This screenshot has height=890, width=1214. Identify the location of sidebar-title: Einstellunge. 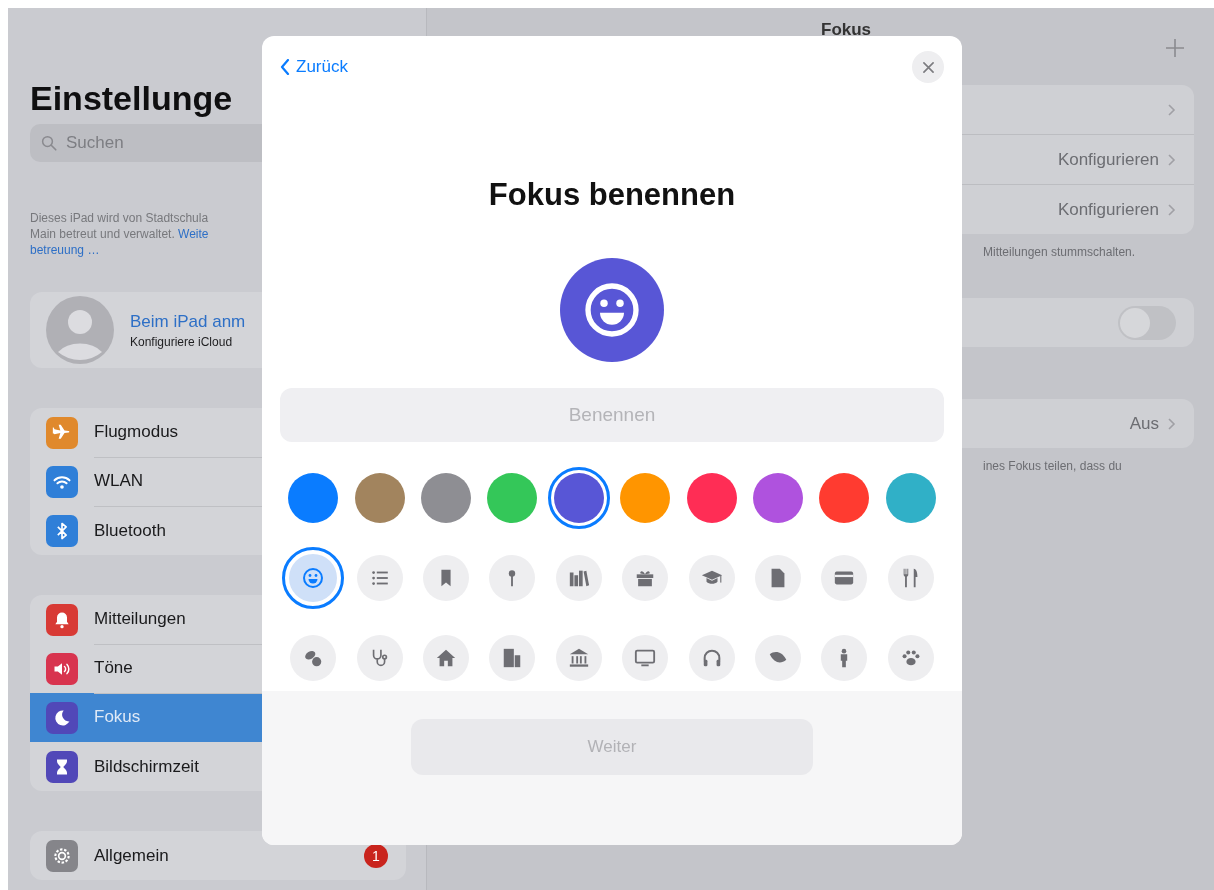
(132, 98).